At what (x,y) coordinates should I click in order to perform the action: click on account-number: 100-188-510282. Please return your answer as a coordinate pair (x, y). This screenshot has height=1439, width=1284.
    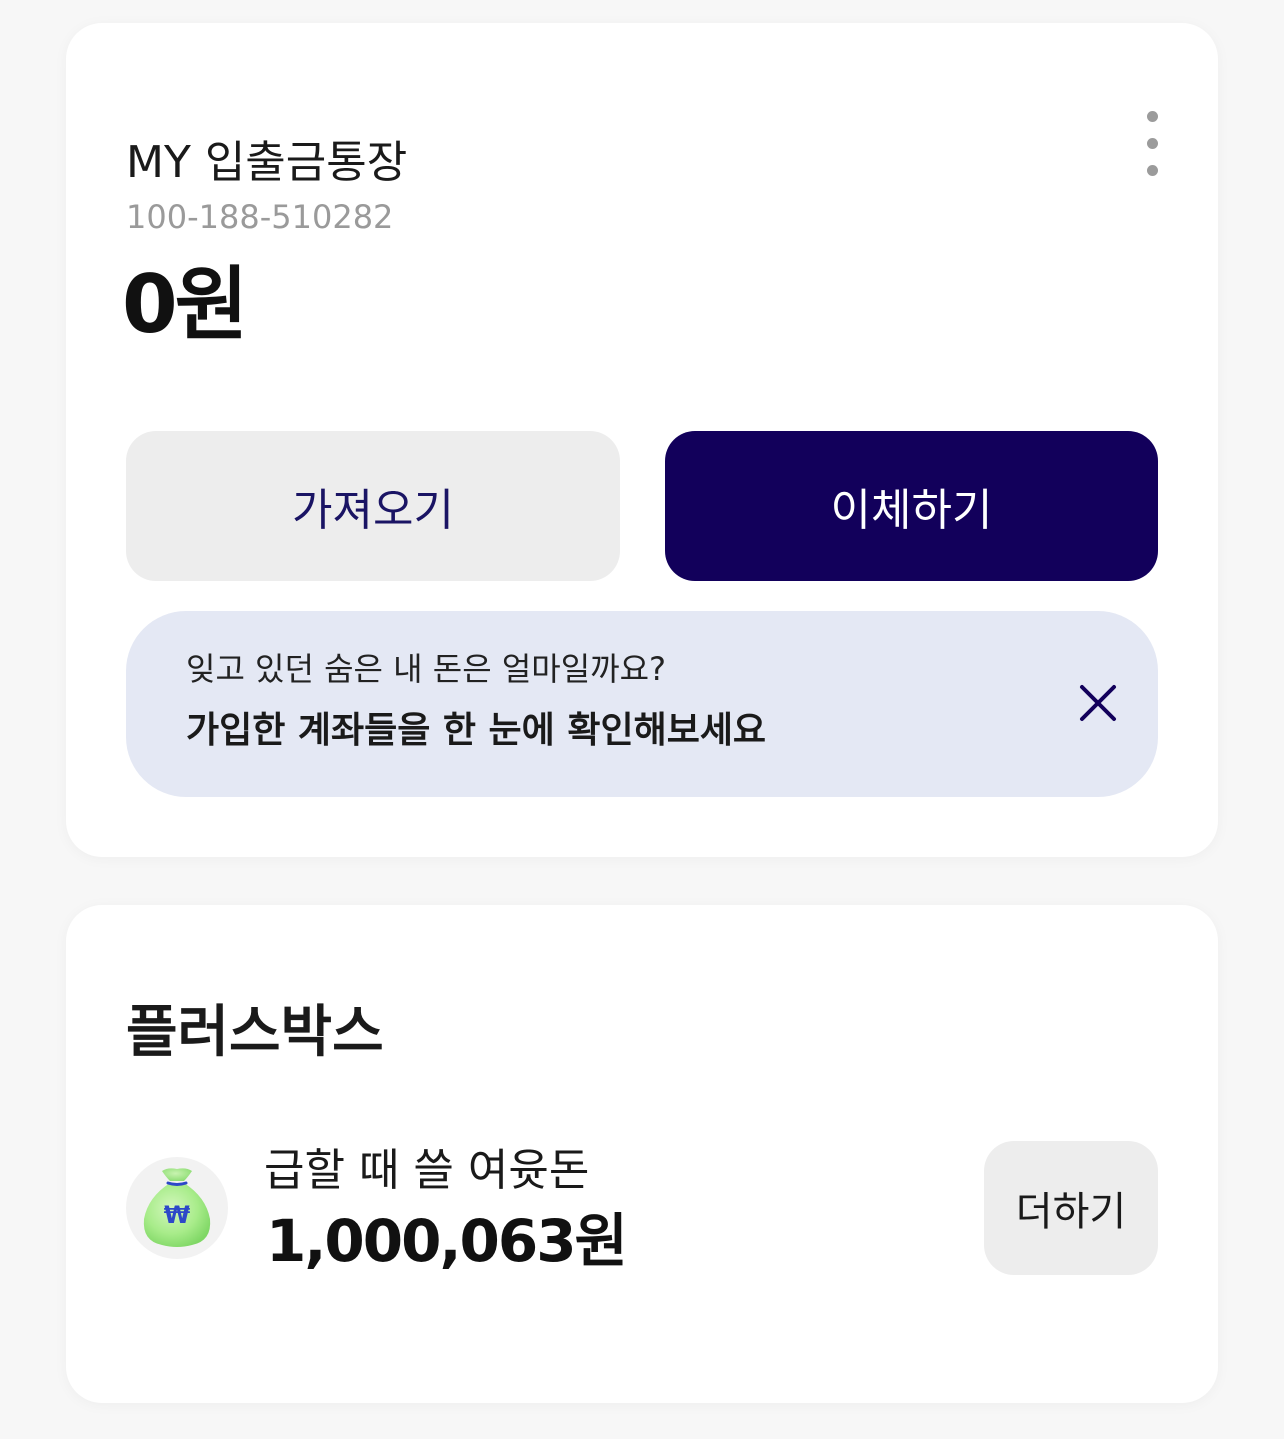
    Looking at the image, I should click on (260, 217).